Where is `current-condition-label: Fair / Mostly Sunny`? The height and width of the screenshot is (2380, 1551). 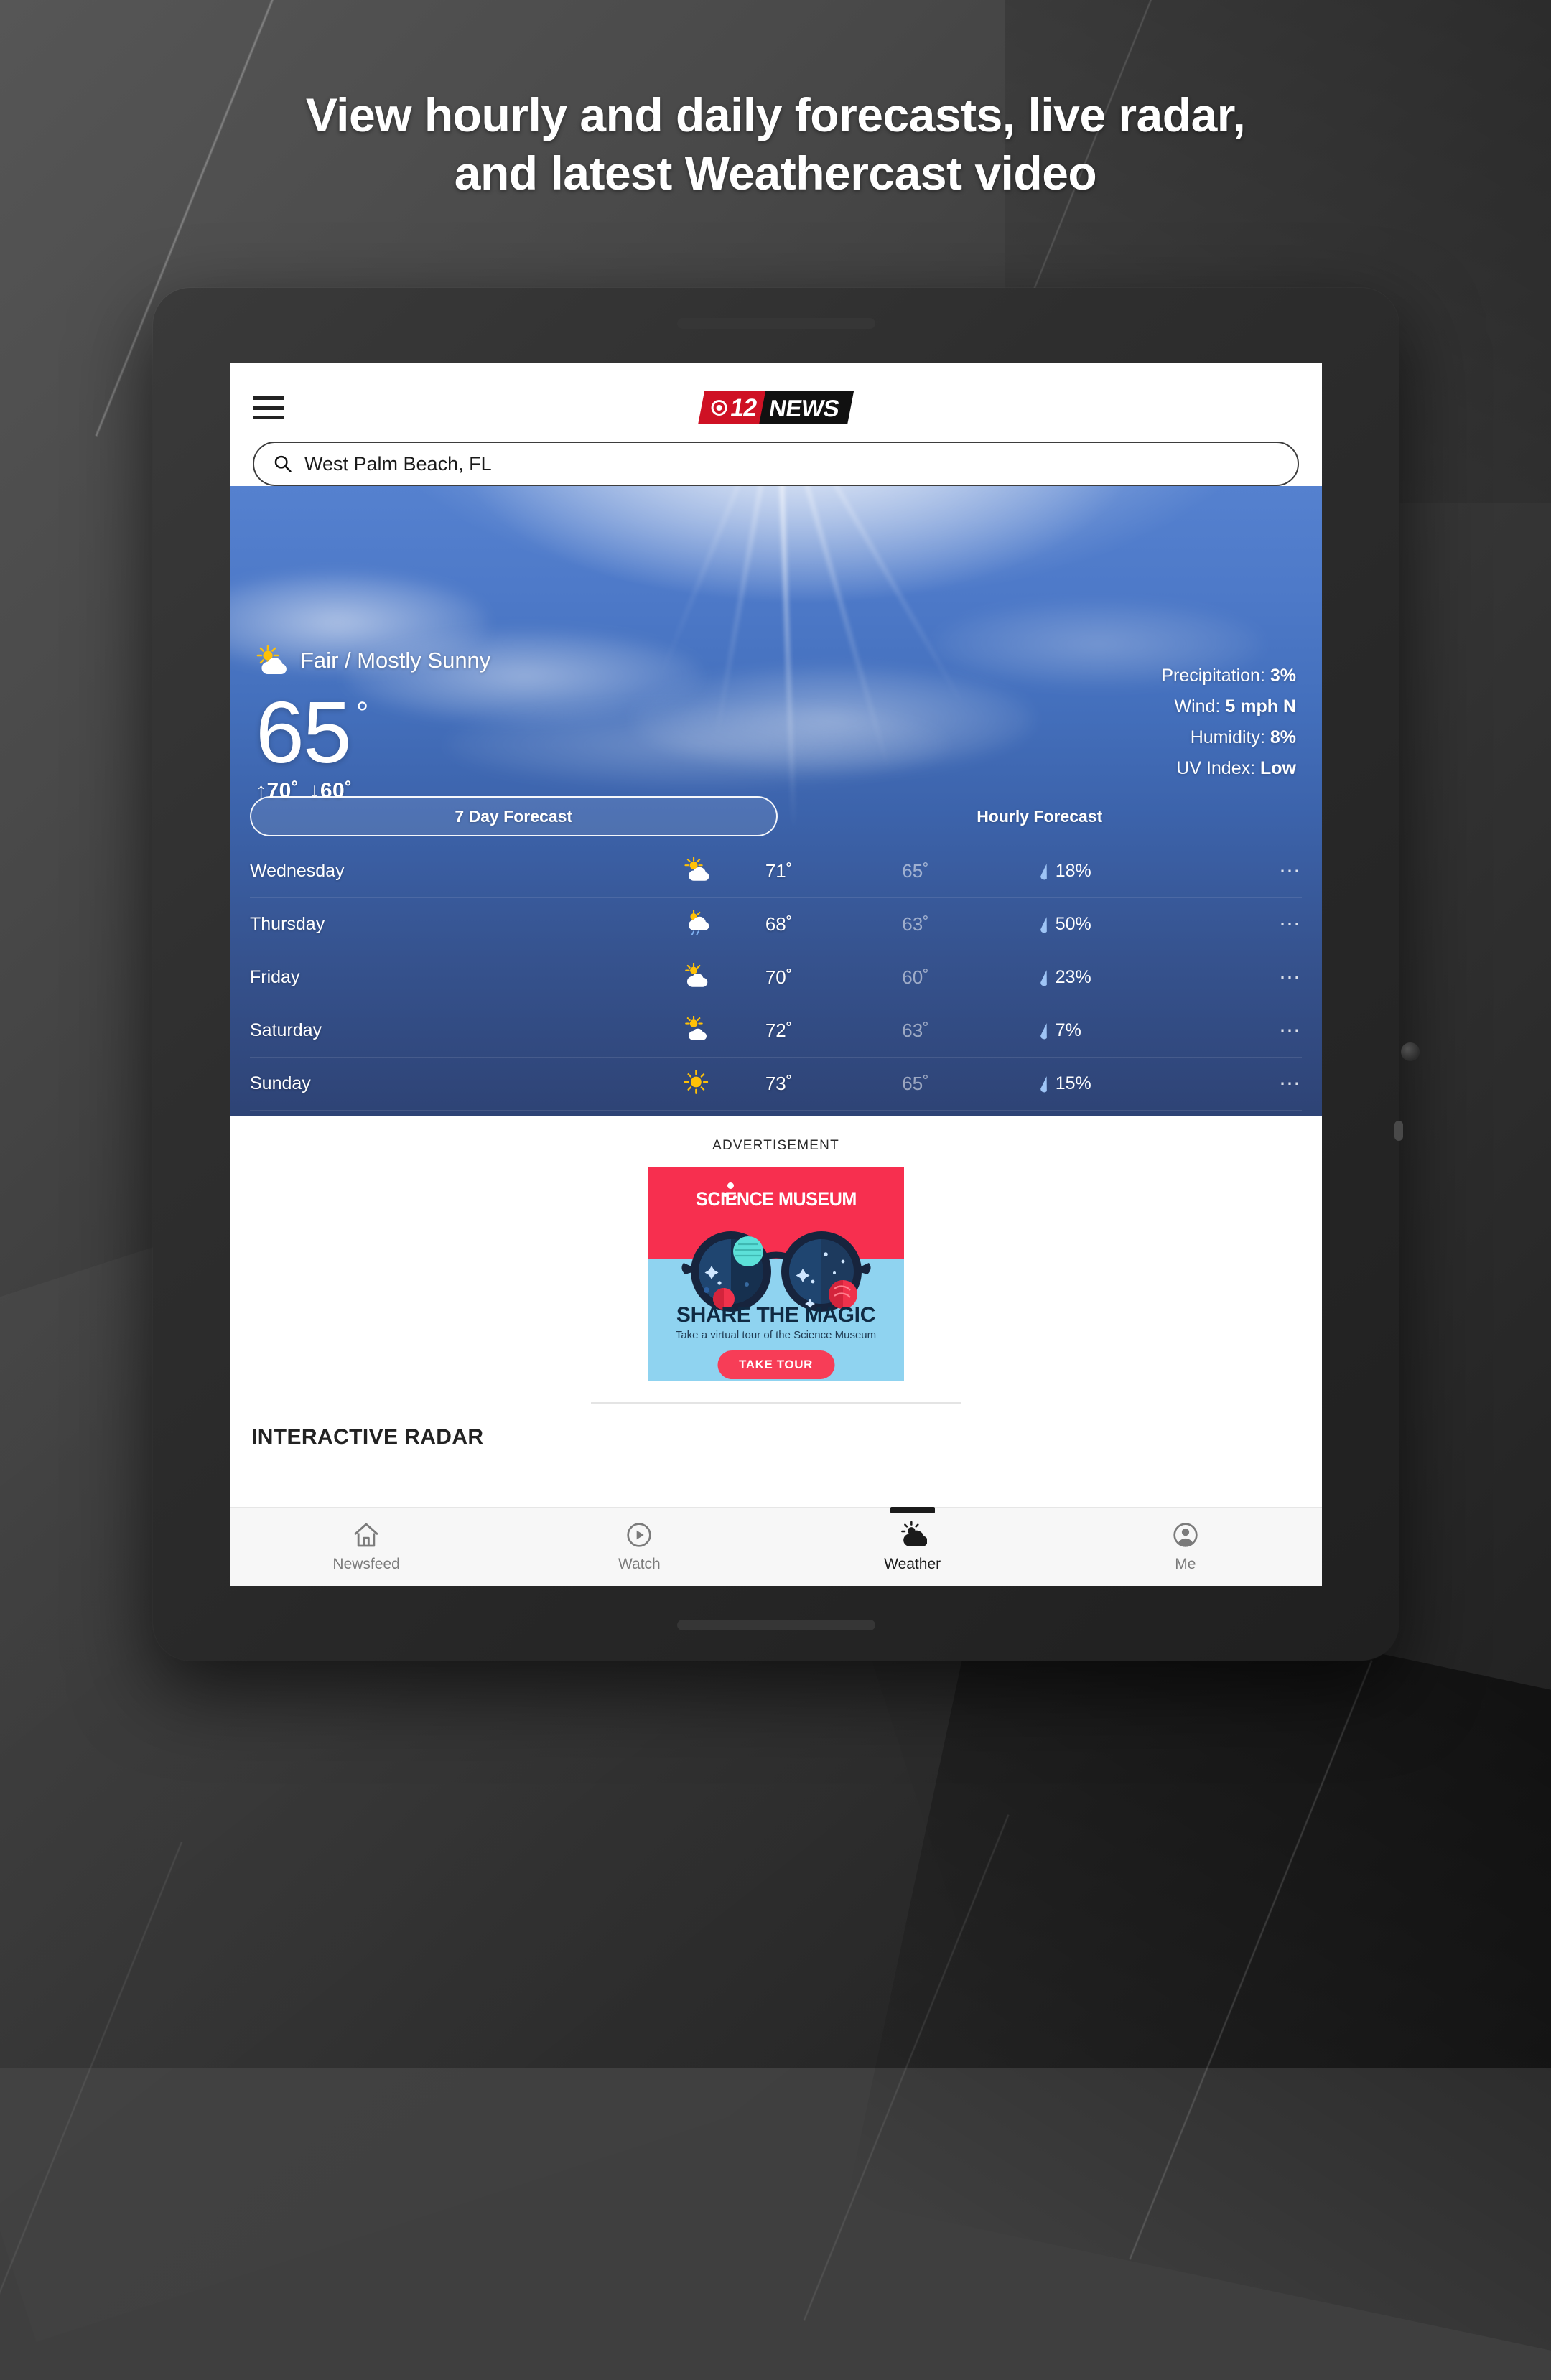 current-condition-label: Fair / Mostly Sunny is located at coordinates (395, 660).